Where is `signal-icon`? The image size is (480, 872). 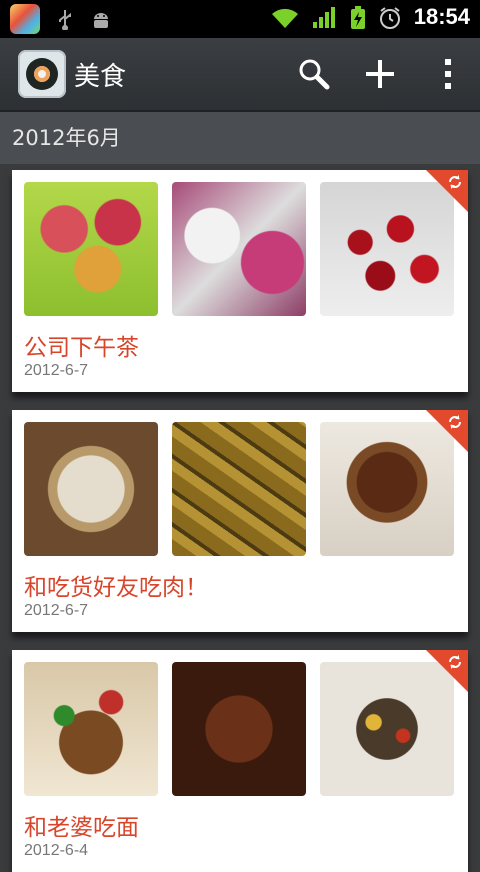 signal-icon is located at coordinates (325, 17).